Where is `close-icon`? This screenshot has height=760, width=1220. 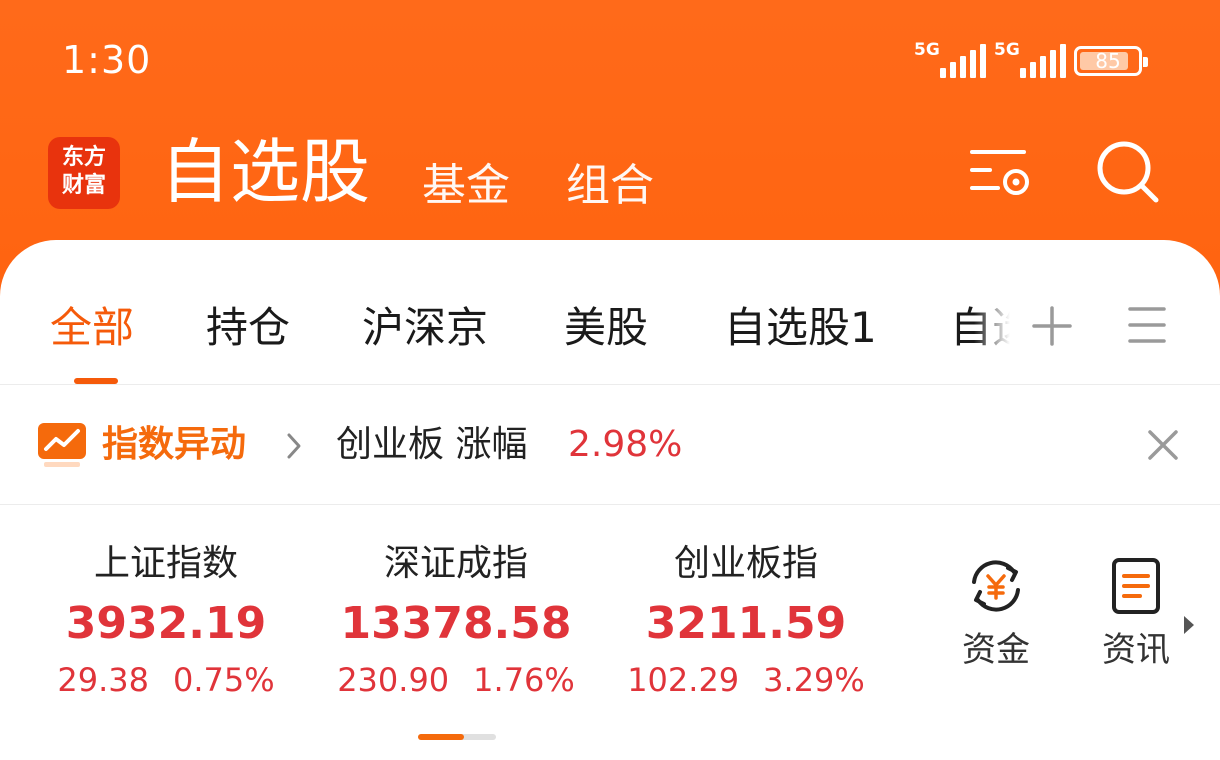 close-icon is located at coordinates (1163, 445).